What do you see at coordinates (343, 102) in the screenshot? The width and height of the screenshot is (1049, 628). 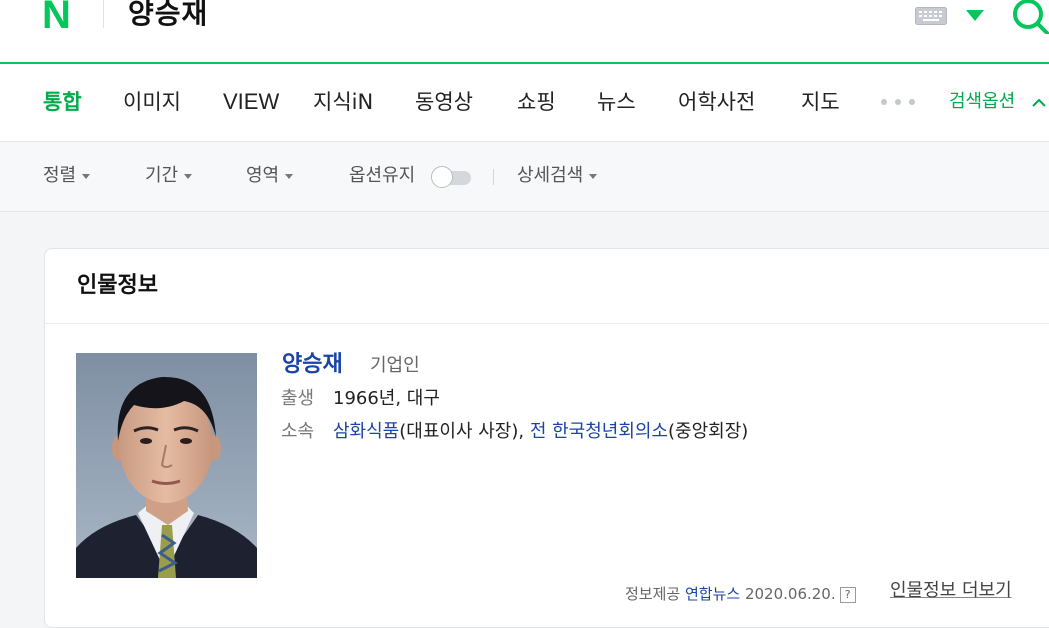 I see `tab-knowledge-in: 지식iN` at bounding box center [343, 102].